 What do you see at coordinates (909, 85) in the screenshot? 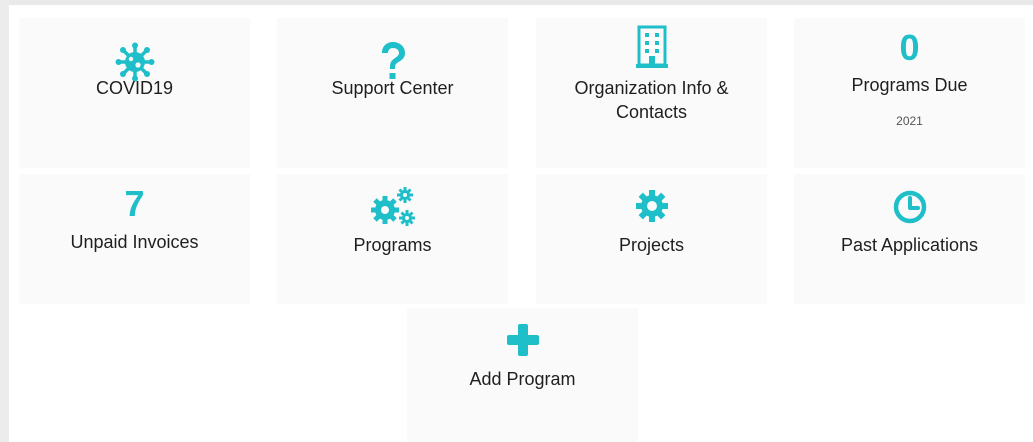
I see `tile-label: Programs Due` at bounding box center [909, 85].